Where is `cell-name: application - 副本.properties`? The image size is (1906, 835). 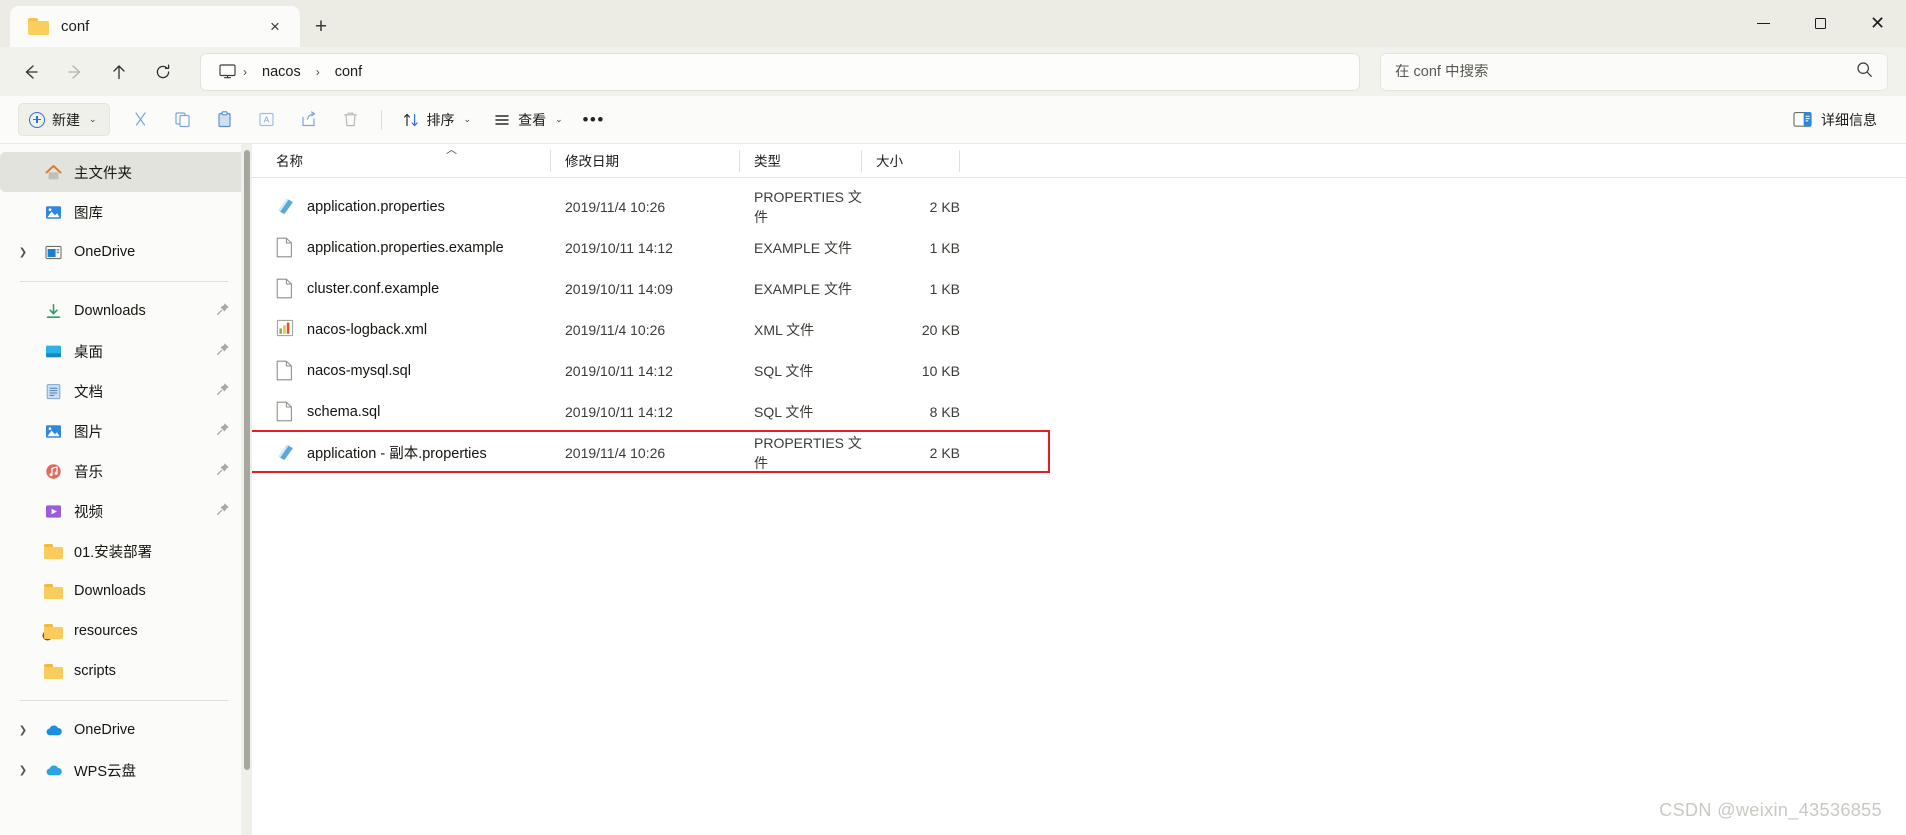
cell-name: application - 副本.properties is located at coordinates (413, 453).